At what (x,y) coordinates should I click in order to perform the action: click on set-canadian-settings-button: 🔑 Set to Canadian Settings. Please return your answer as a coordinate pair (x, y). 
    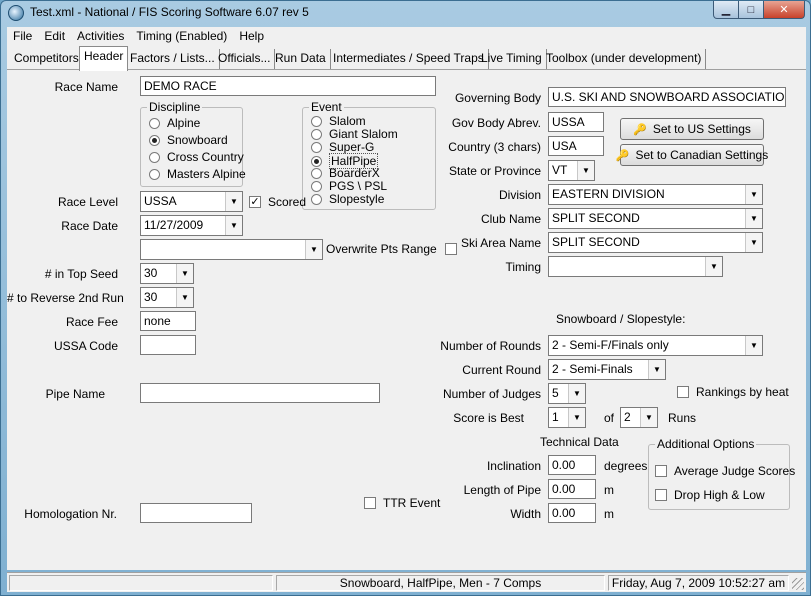
    Looking at the image, I should click on (692, 155).